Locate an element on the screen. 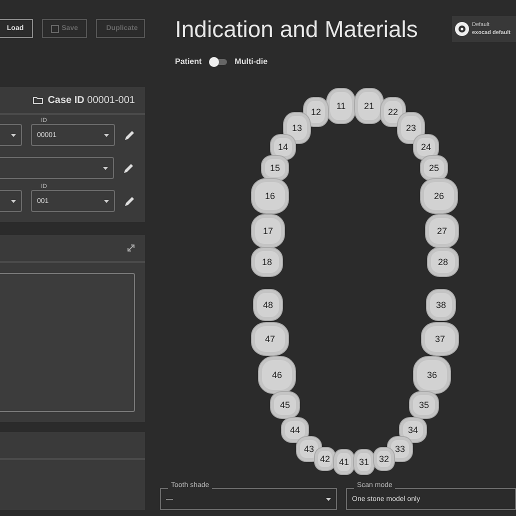 This screenshot has width=516, height=516. tooth: 26 is located at coordinates (439, 196).